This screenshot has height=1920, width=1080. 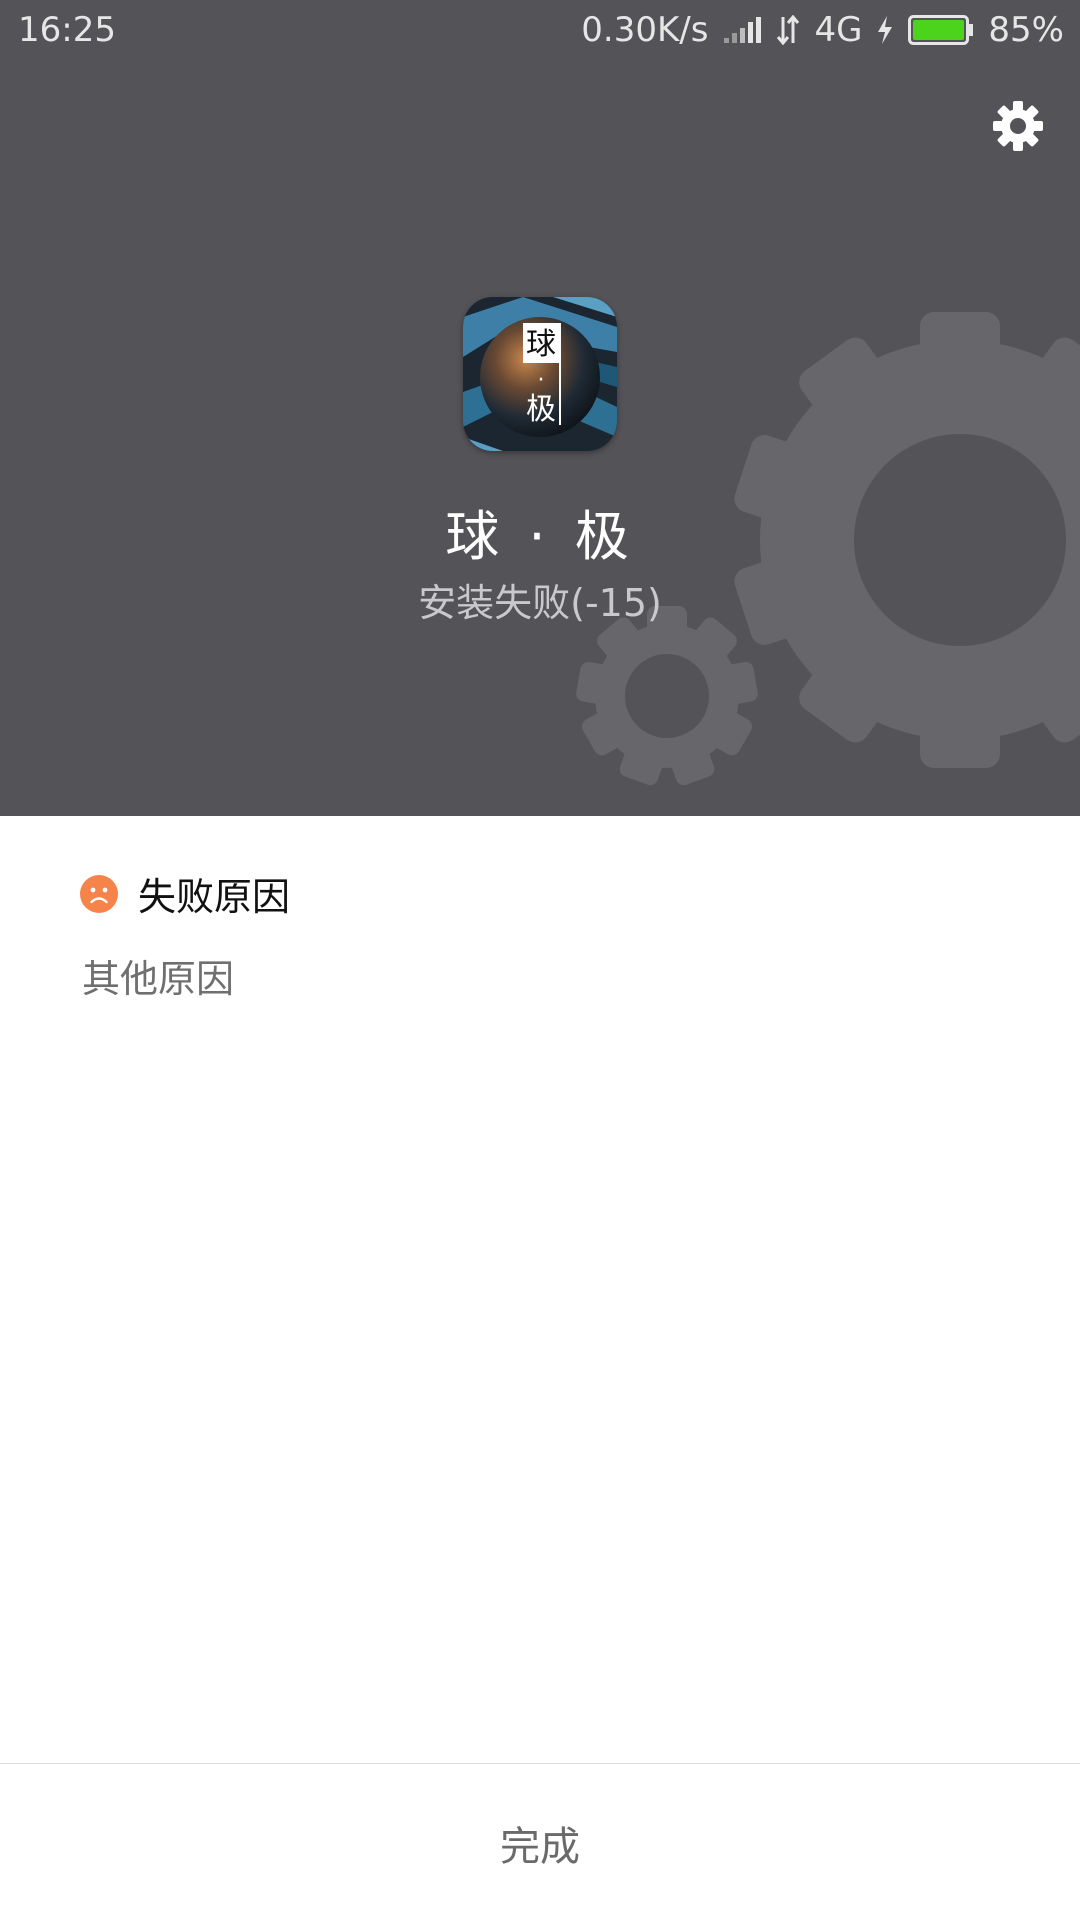 I want to click on status-bar: 16:25 0.30K/s 4G 85%, so click(x=540, y=31).